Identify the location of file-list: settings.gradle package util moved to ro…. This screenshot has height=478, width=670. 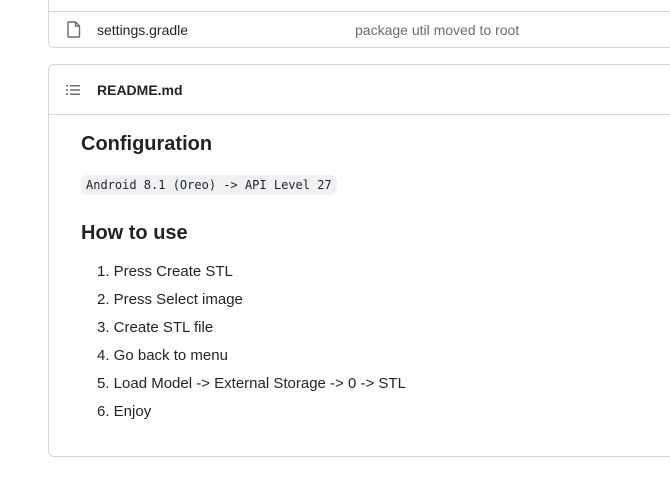
(359, 24).